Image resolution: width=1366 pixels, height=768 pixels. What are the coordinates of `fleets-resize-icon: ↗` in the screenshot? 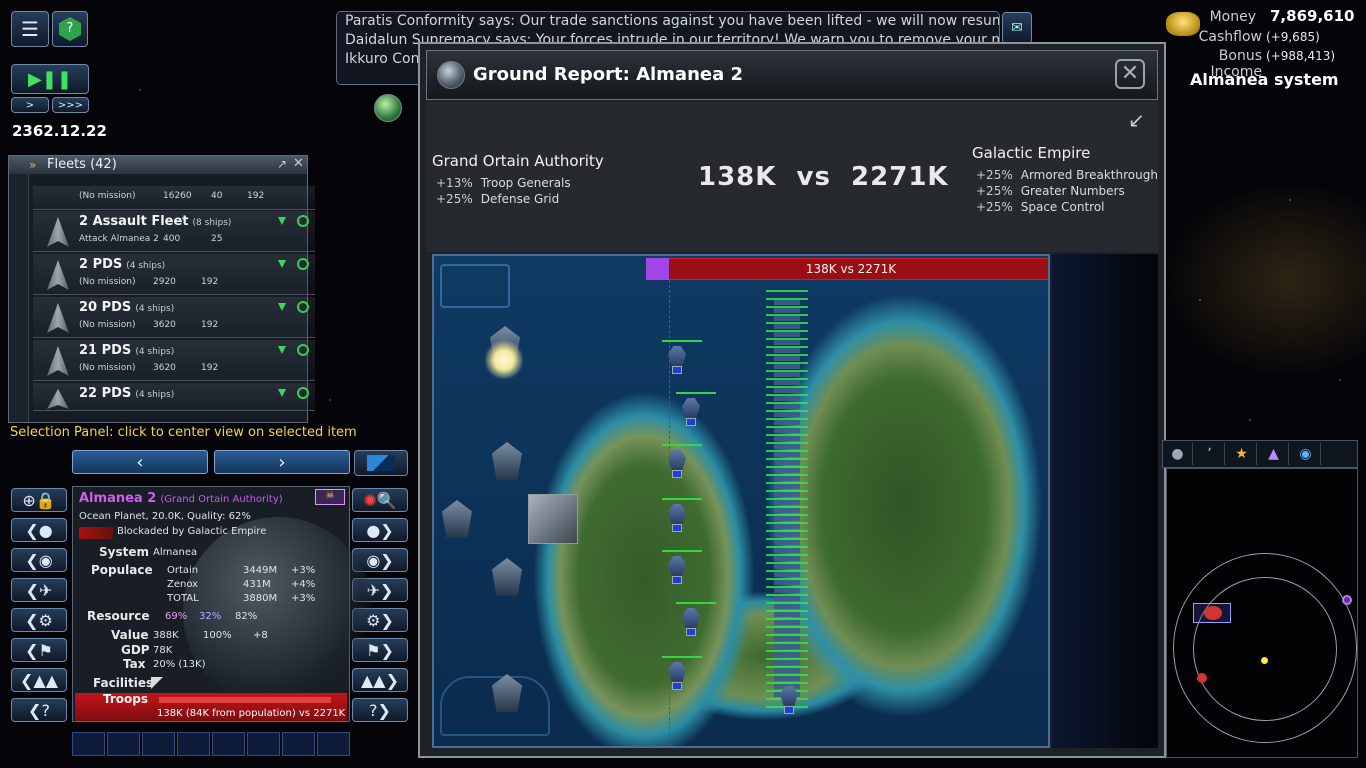 It's located at (282, 164).